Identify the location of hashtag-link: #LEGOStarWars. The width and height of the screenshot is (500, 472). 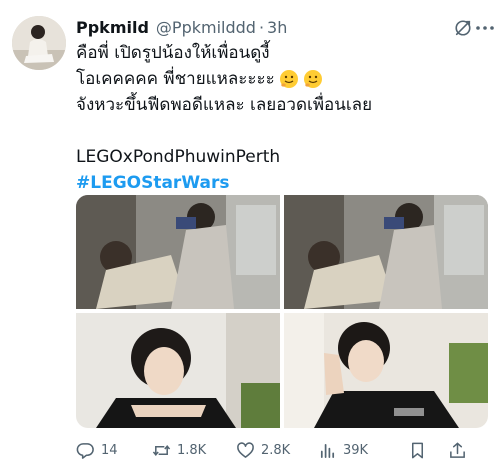
(281, 183).